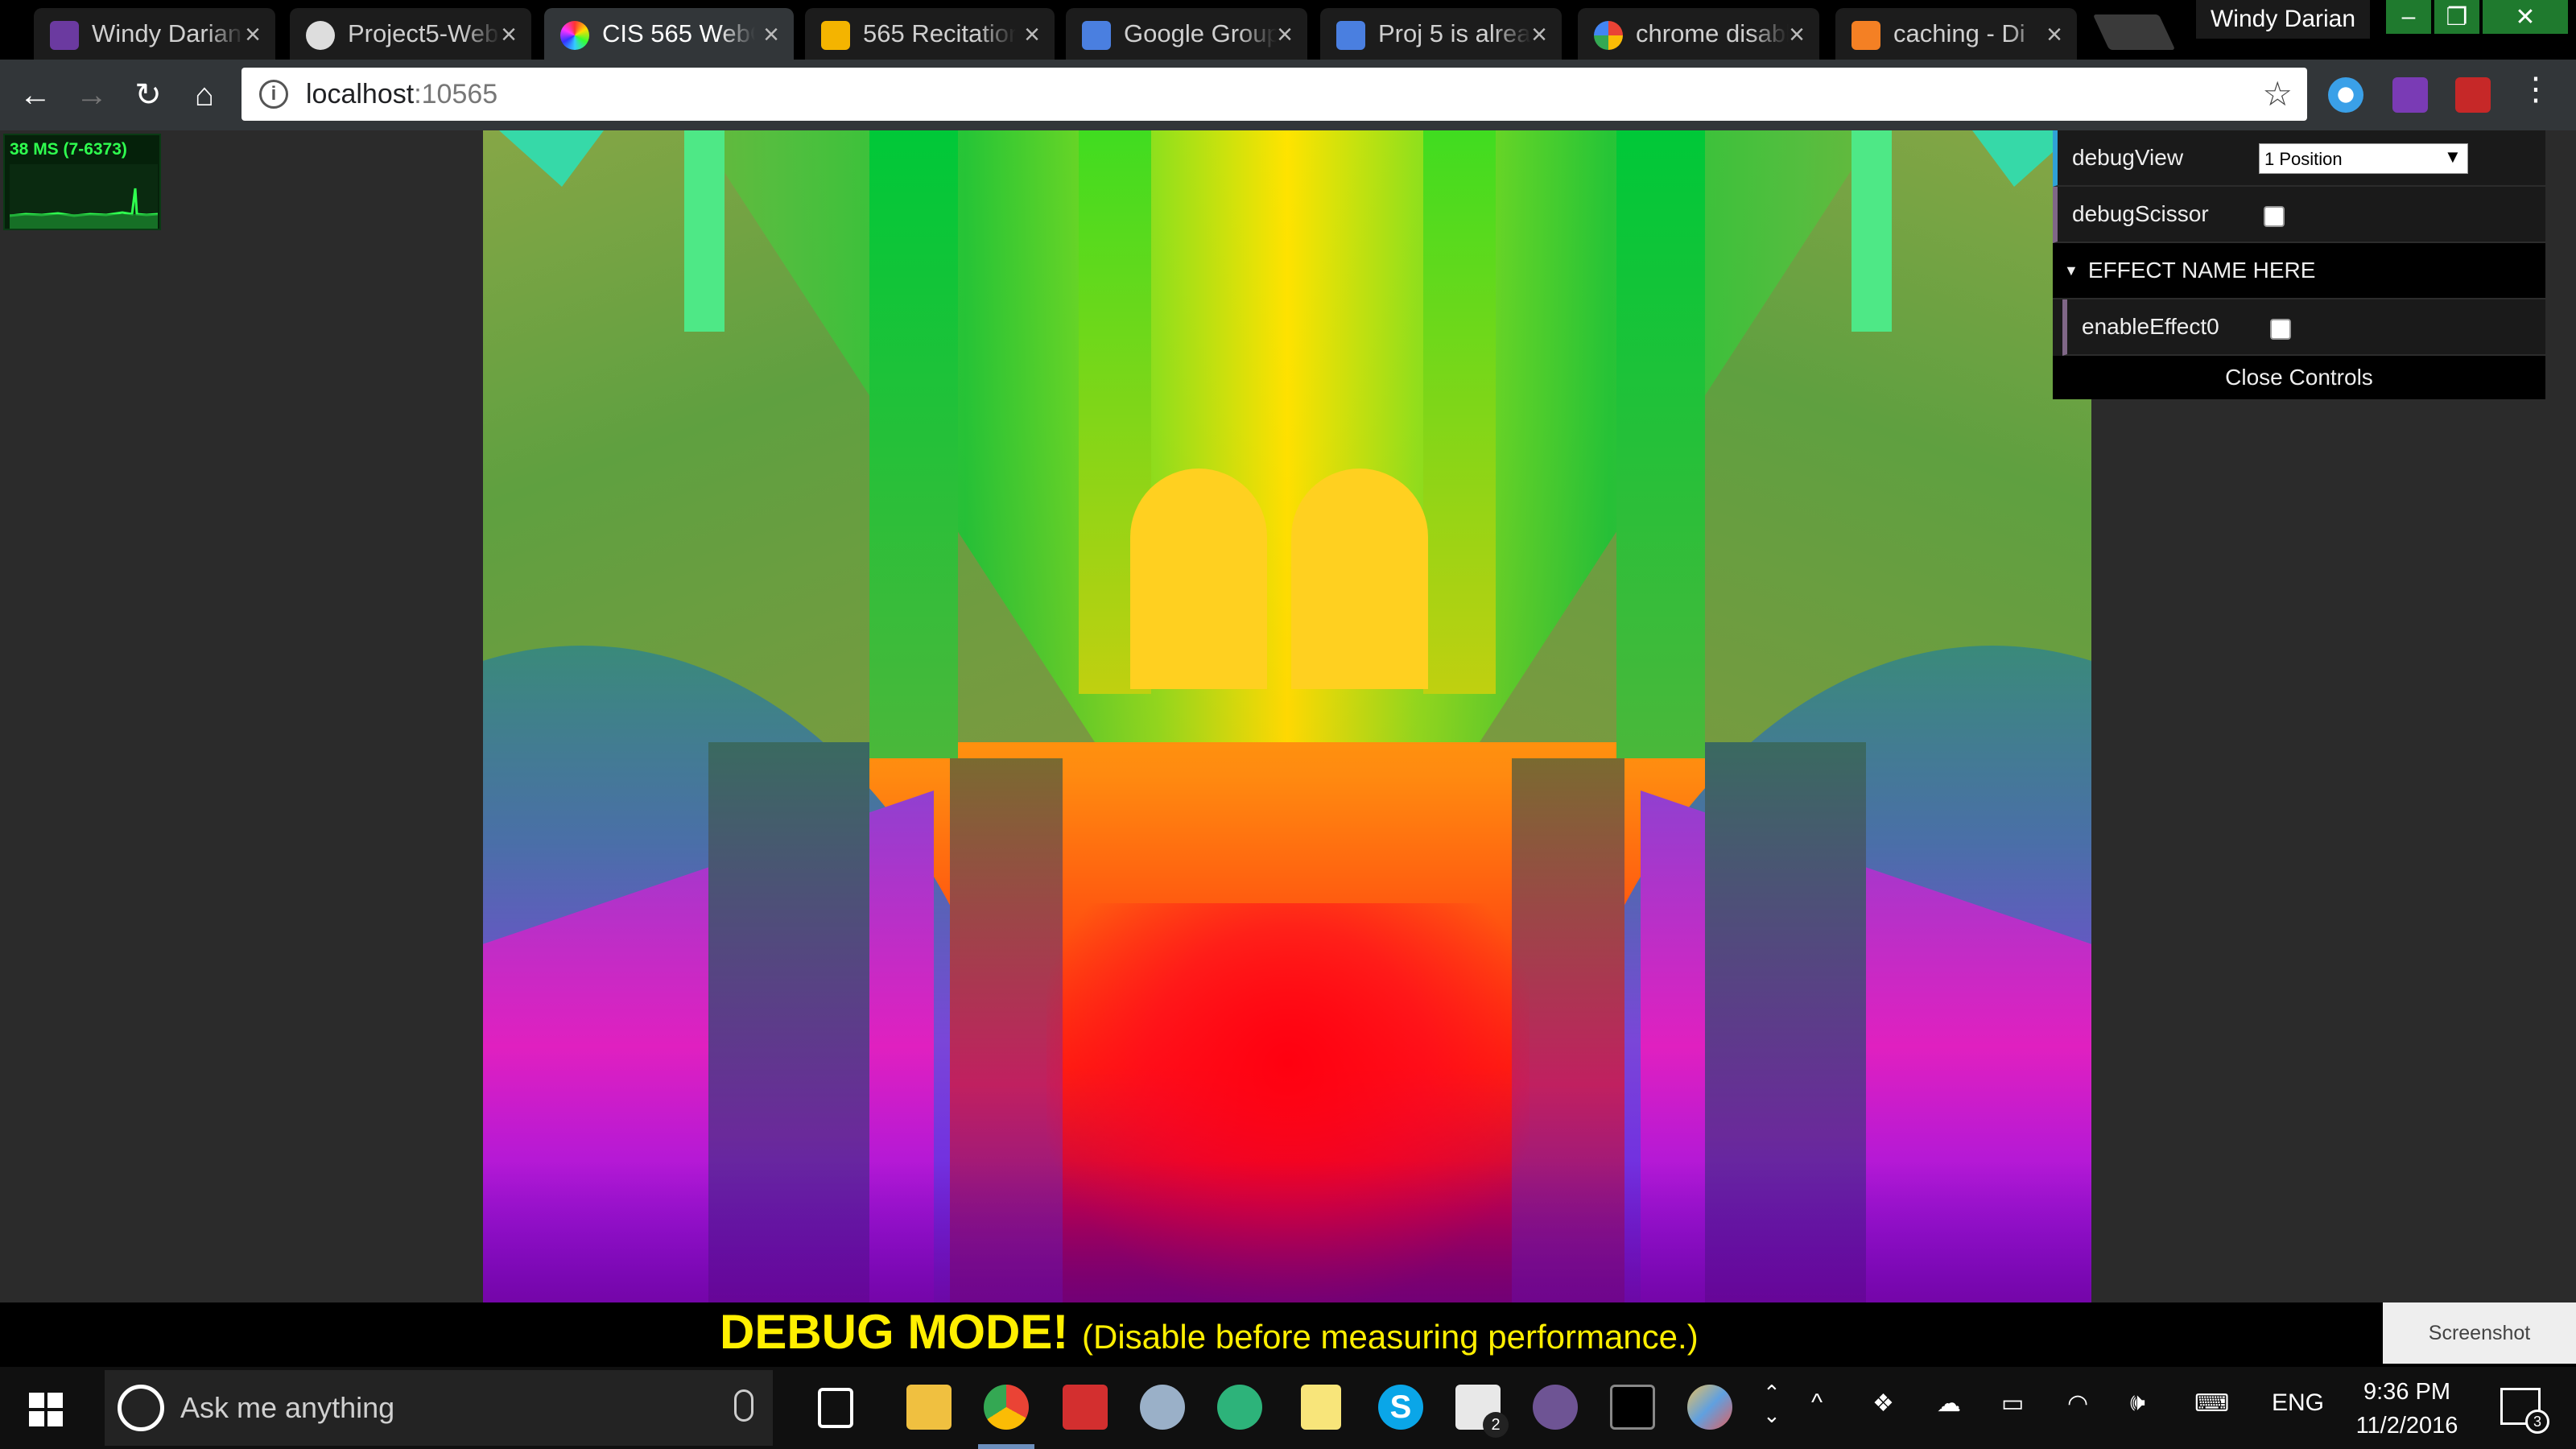 This screenshot has height=1449, width=2576. I want to click on google-icon, so click(1608, 35).